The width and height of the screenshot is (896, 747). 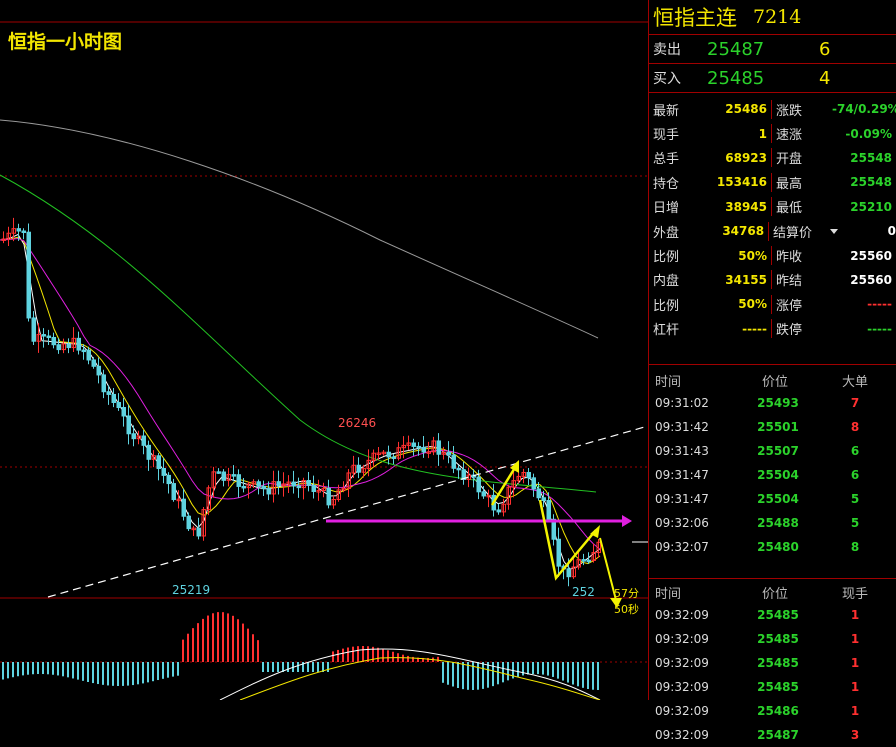 What do you see at coordinates (871, 279) in the screenshot?
I see `stat-value: 25560` at bounding box center [871, 279].